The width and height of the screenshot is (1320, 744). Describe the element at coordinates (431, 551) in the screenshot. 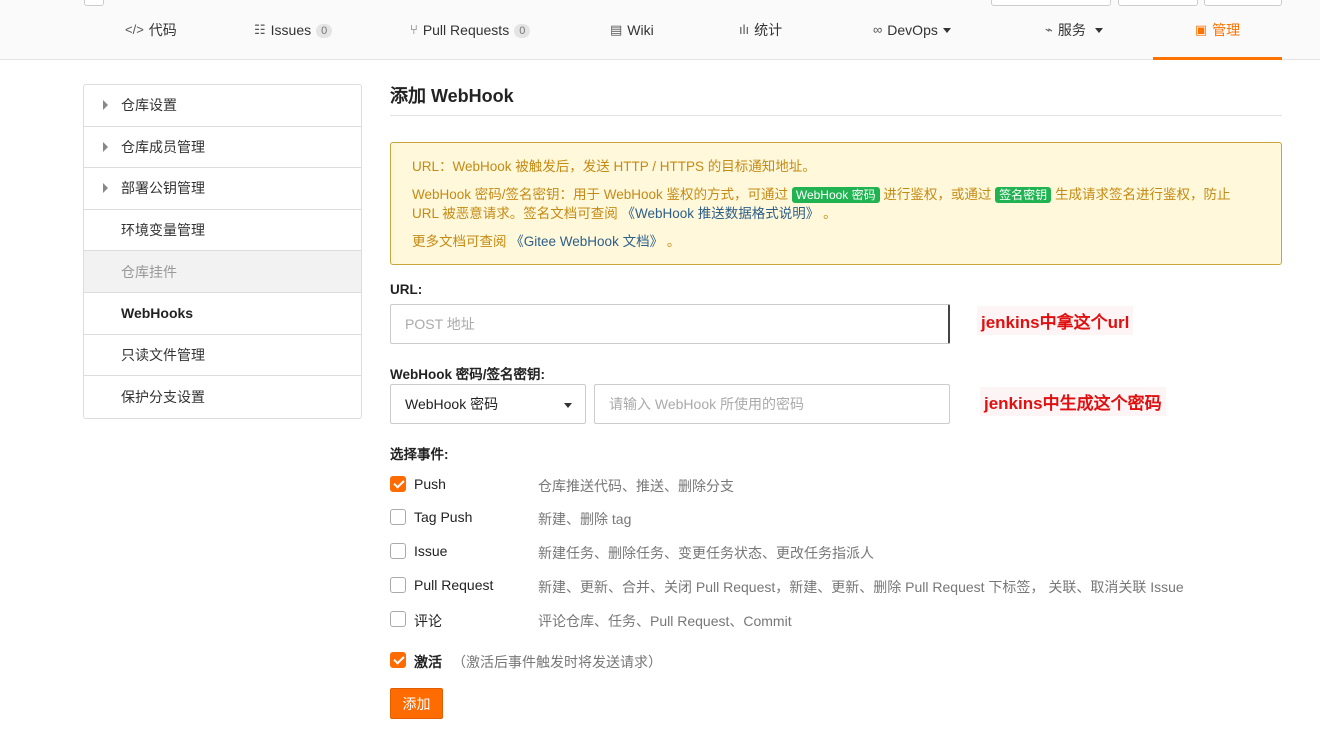

I see `event-name: Issue` at that location.